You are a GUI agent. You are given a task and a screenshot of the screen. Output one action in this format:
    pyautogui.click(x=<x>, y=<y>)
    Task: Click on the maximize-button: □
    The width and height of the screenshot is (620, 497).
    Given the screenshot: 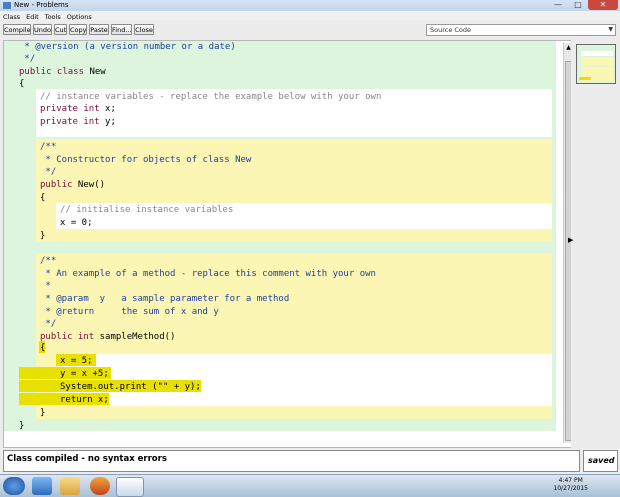 What is the action you would take?
    pyautogui.click(x=578, y=5)
    